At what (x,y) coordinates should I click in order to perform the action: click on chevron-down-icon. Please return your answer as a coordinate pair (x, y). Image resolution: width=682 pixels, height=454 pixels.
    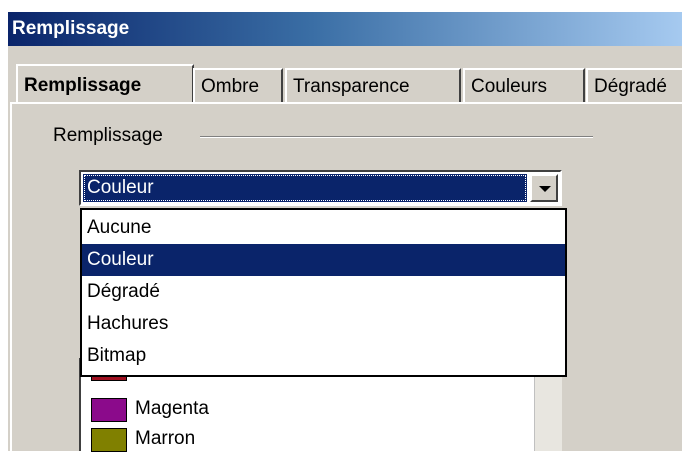
    Looking at the image, I should click on (545, 189).